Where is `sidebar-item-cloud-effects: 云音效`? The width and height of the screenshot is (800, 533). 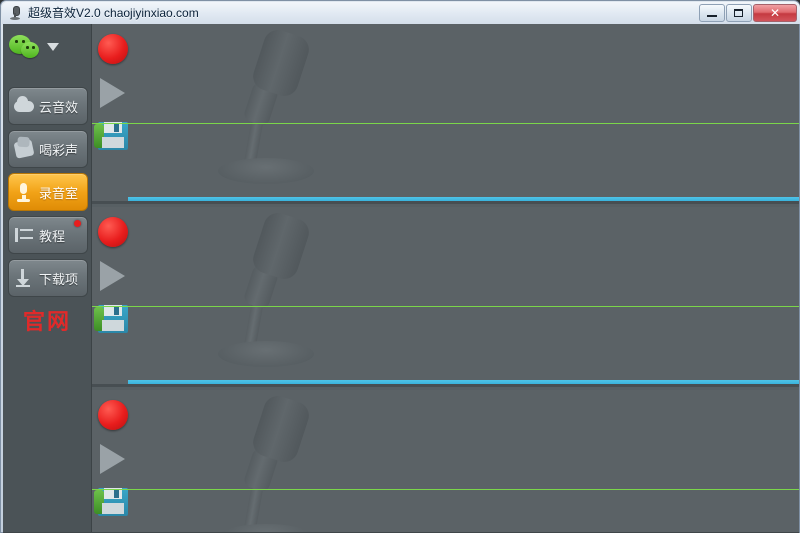
sidebar-item-cloud-effects: 云音效 is located at coordinates (48, 106).